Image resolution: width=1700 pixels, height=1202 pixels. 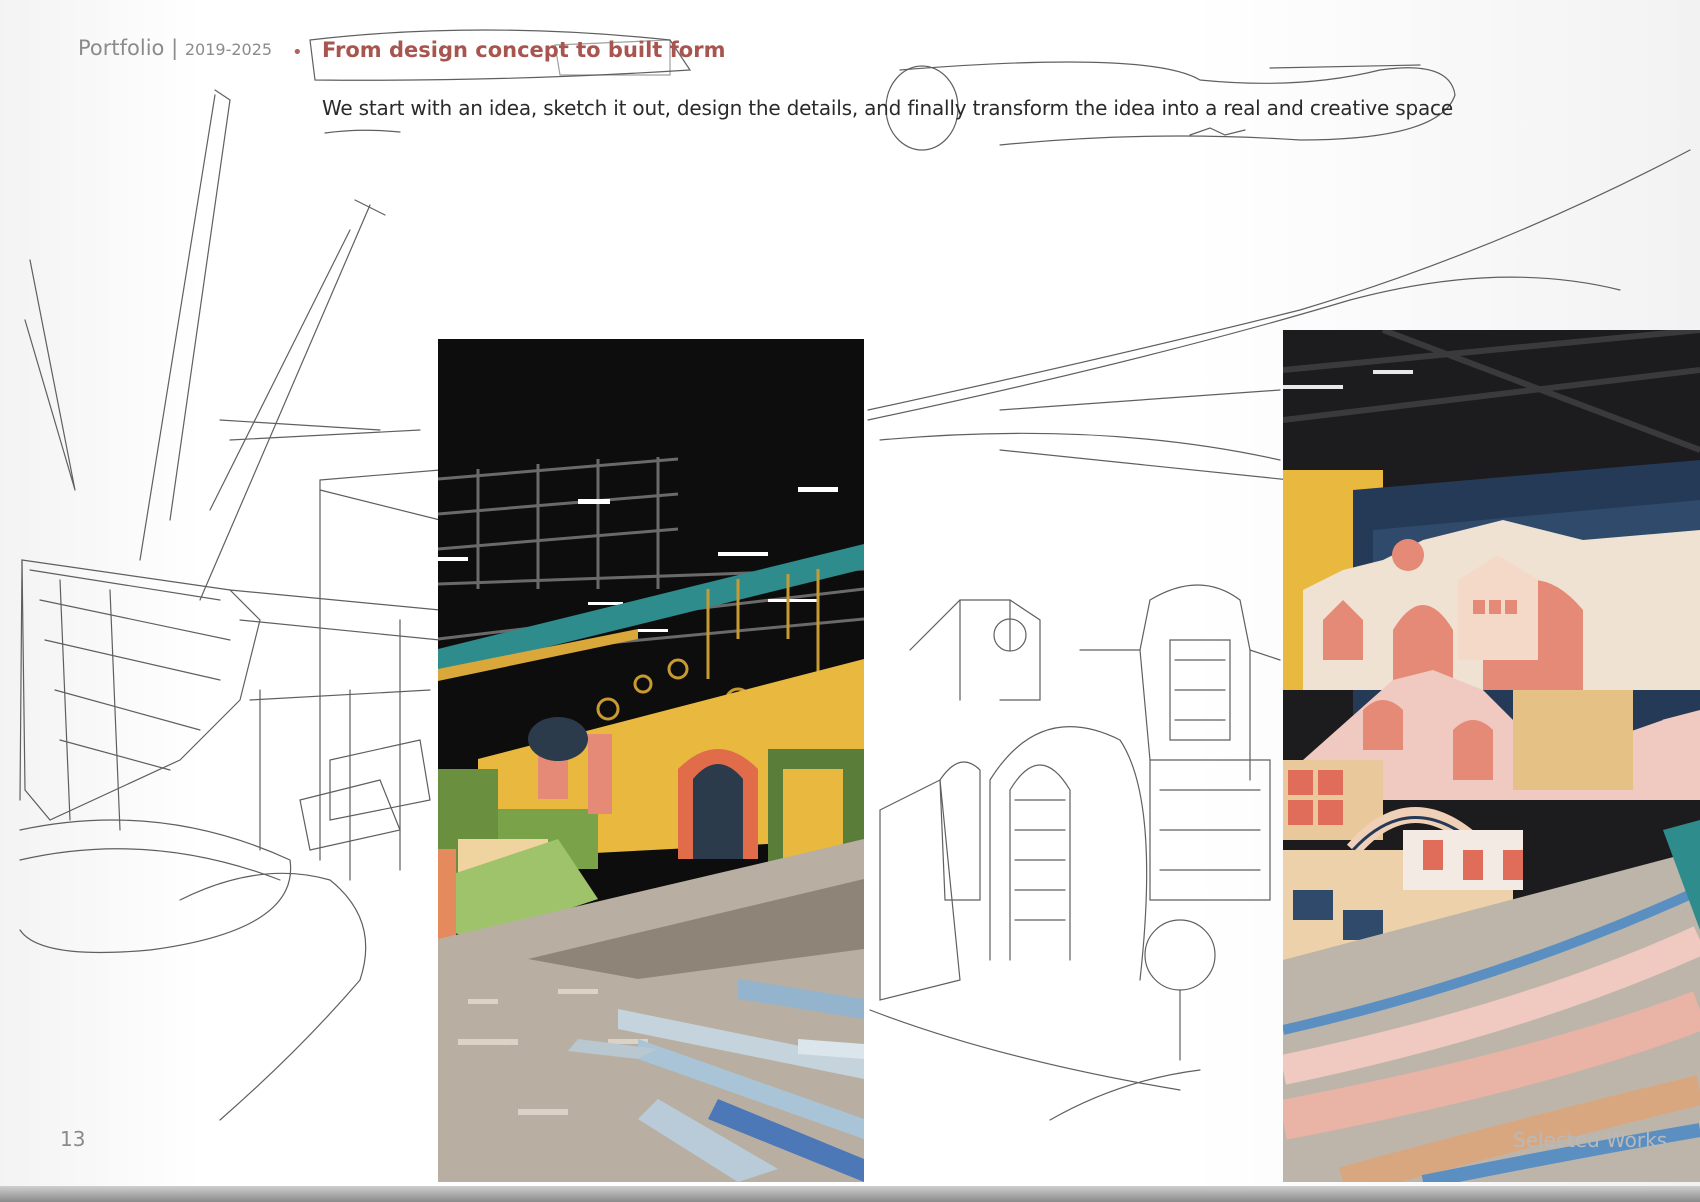 I want to click on portfolio-header: Portfolio | 2019-2025, so click(x=175, y=48).